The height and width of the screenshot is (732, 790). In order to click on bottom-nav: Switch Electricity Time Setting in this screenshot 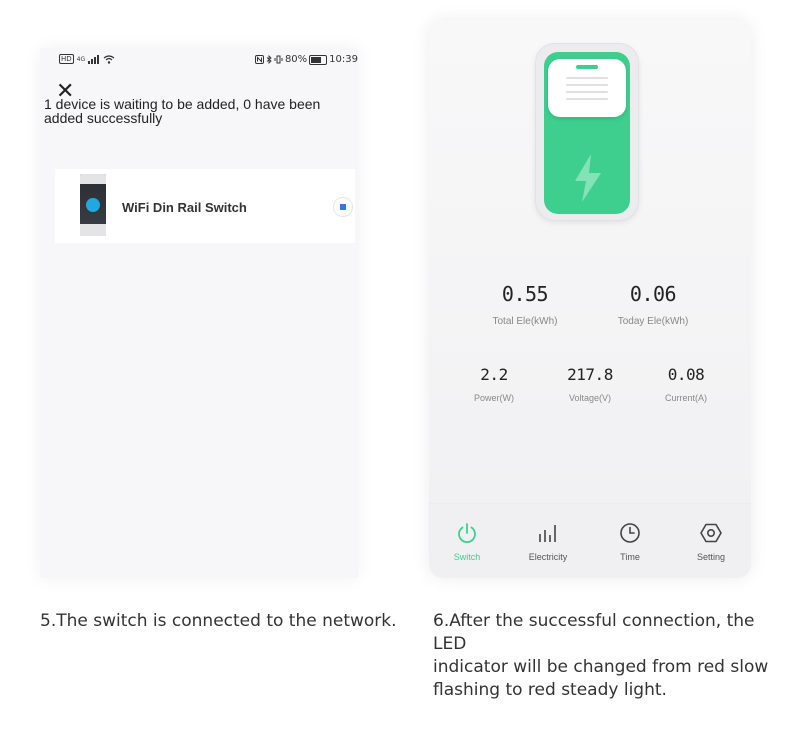, I will do `click(590, 540)`.